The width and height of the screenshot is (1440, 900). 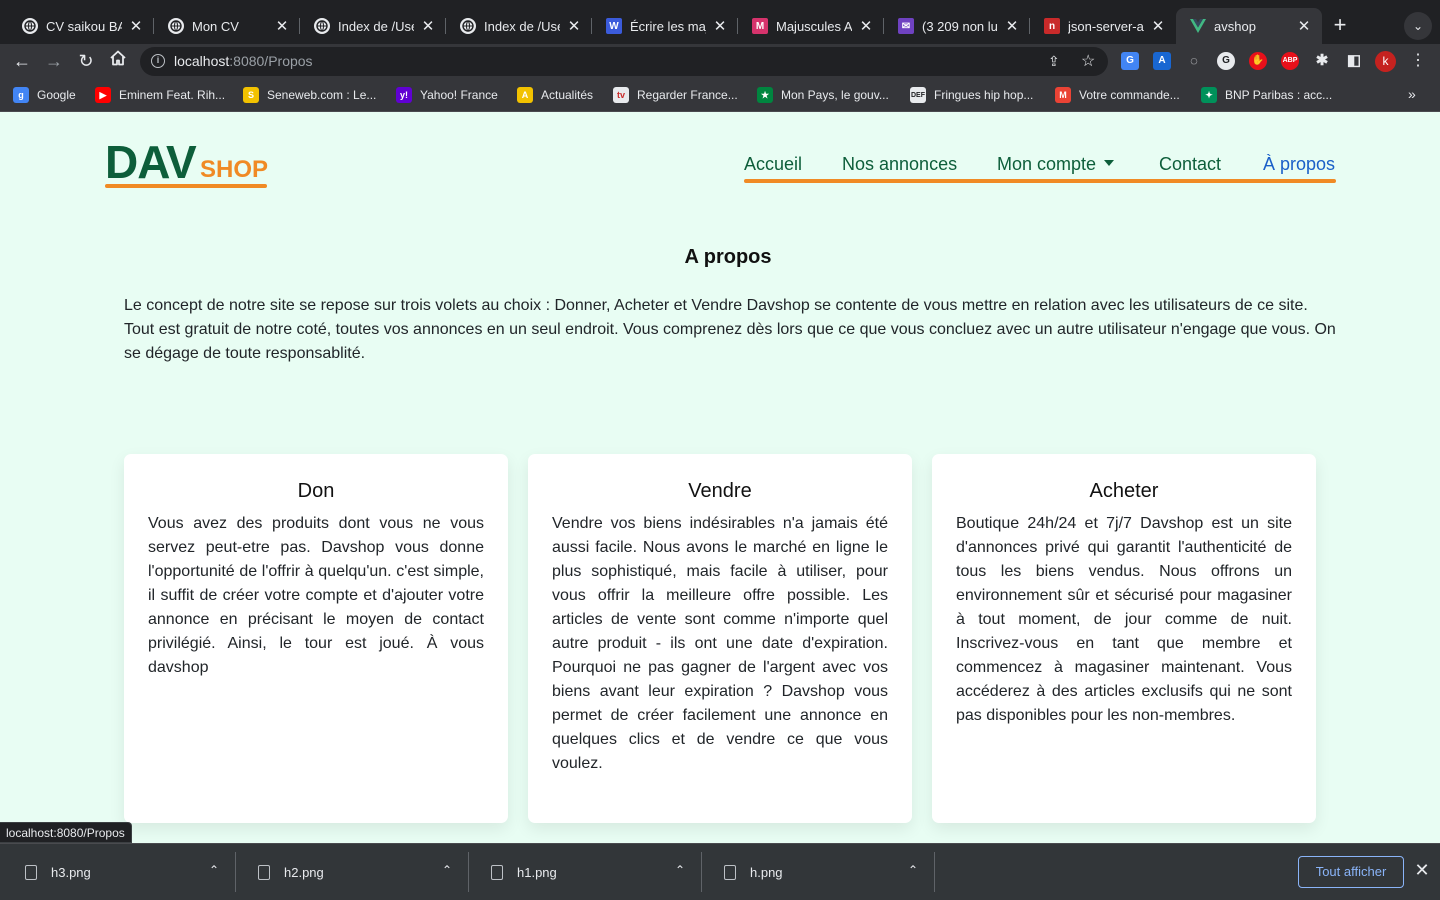 What do you see at coordinates (818, 872) in the screenshot?
I see `download-item: h.png ⌃` at bounding box center [818, 872].